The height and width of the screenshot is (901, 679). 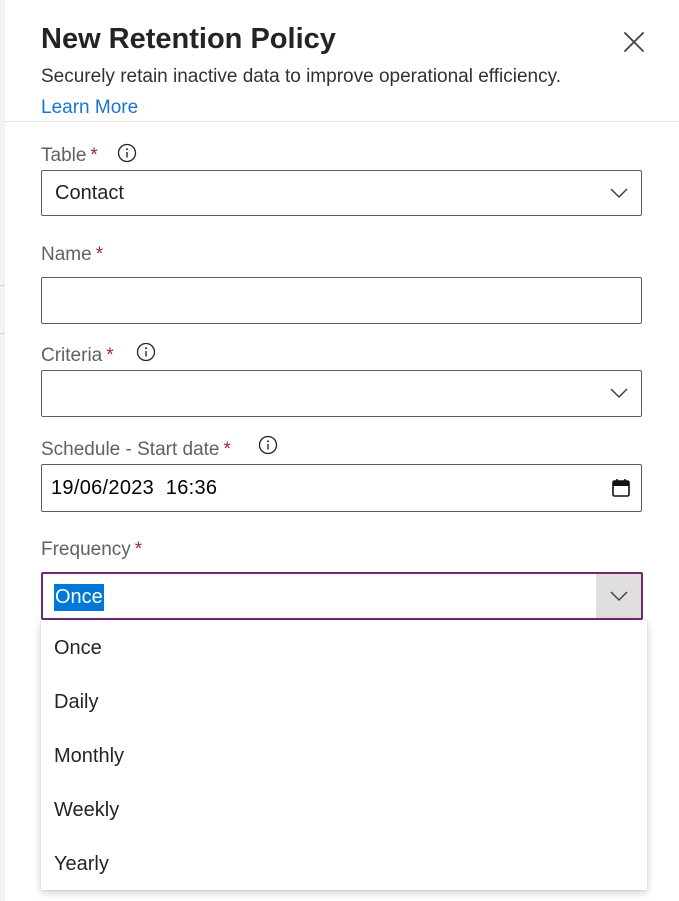 I want to click on criteria-select, so click(x=341, y=393).